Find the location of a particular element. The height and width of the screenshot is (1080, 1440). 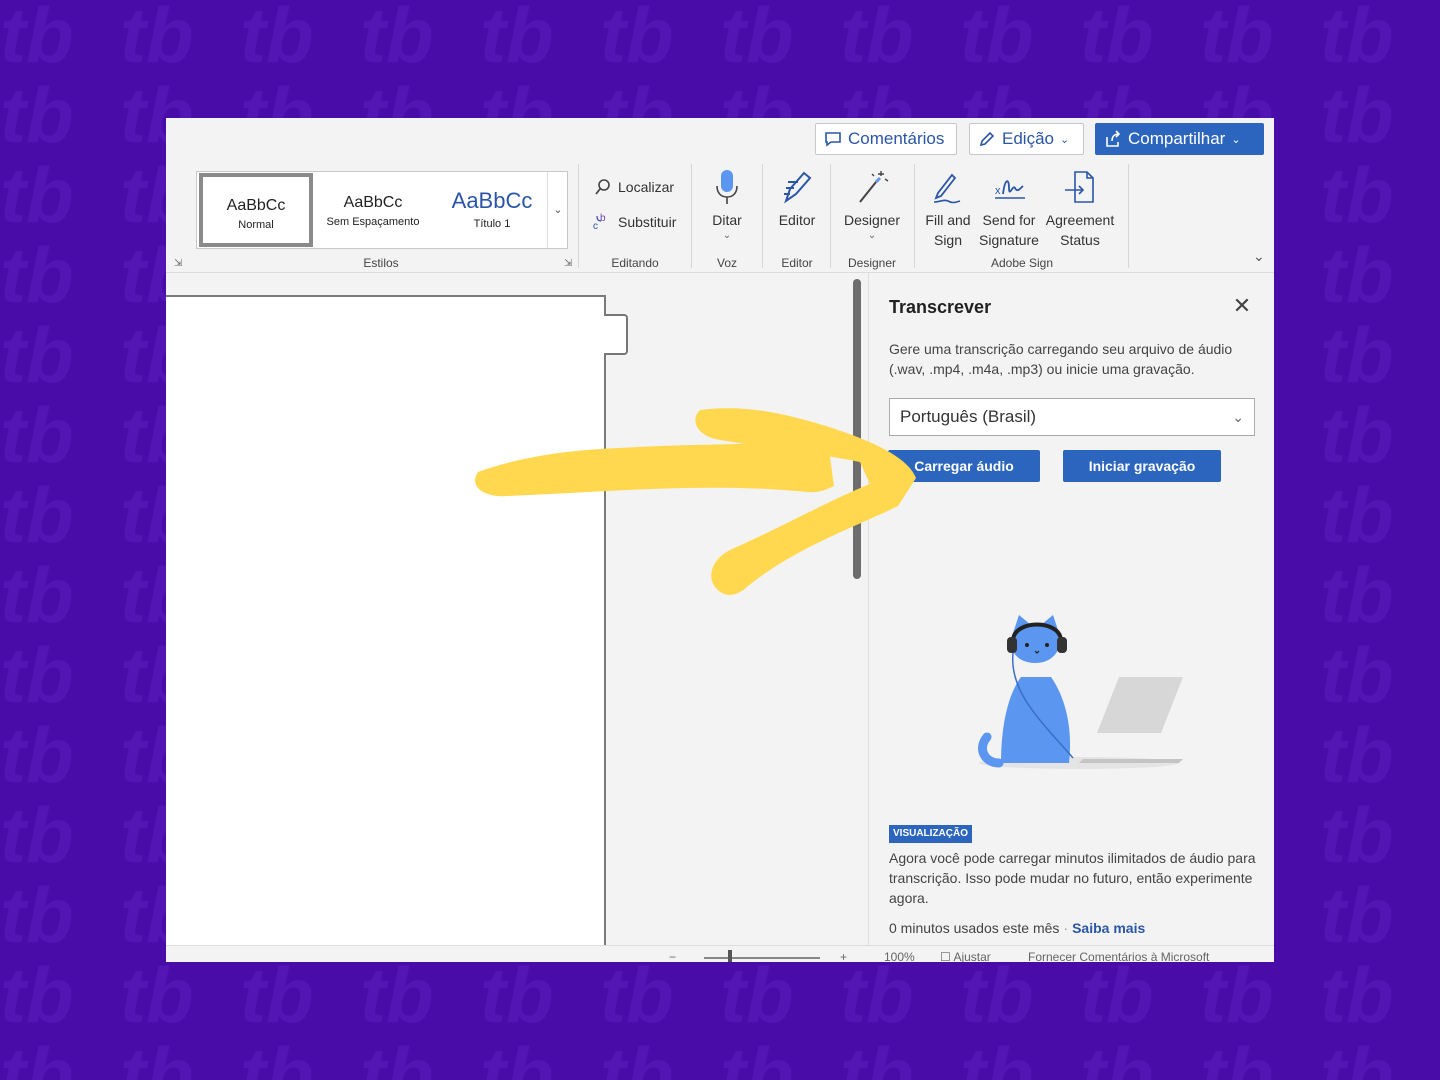

zoom-slider is located at coordinates (762, 956).